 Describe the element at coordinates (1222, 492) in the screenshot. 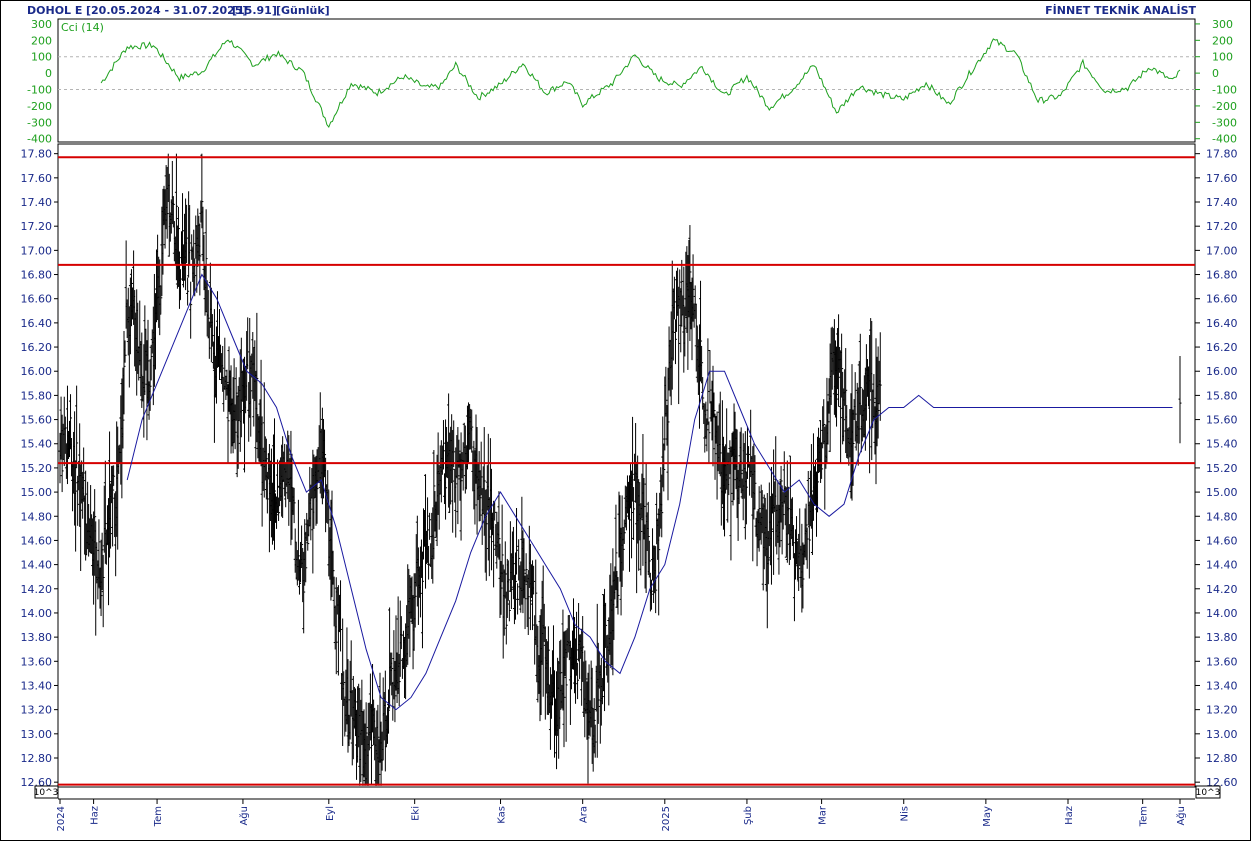

I see `price-tick-label-right: 15.00` at that location.